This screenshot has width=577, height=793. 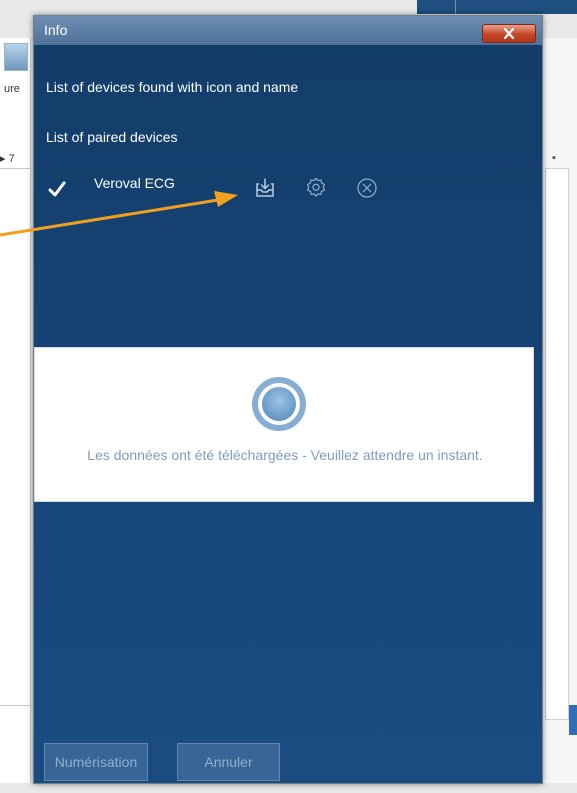 I want to click on device-name: Veroval ECG, so click(x=134, y=183).